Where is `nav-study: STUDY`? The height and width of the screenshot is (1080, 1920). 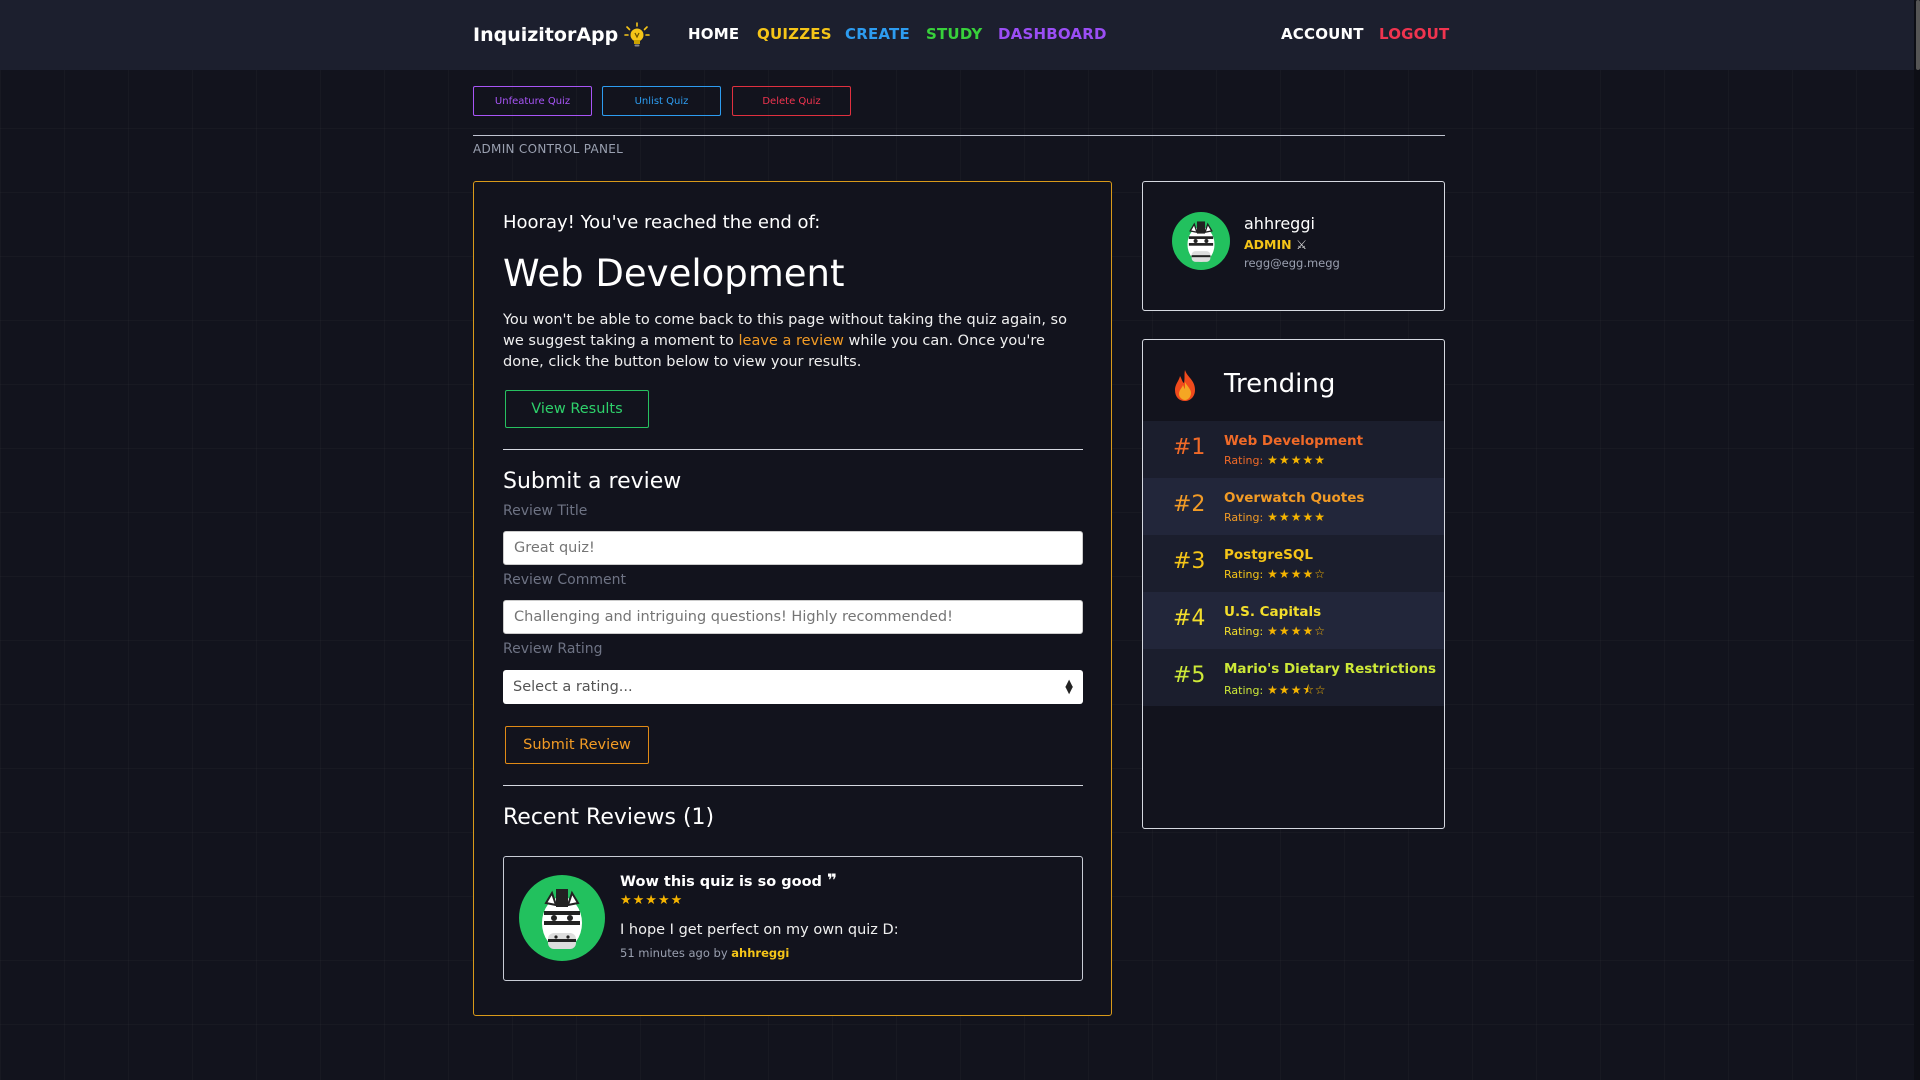 nav-study: STUDY is located at coordinates (954, 34).